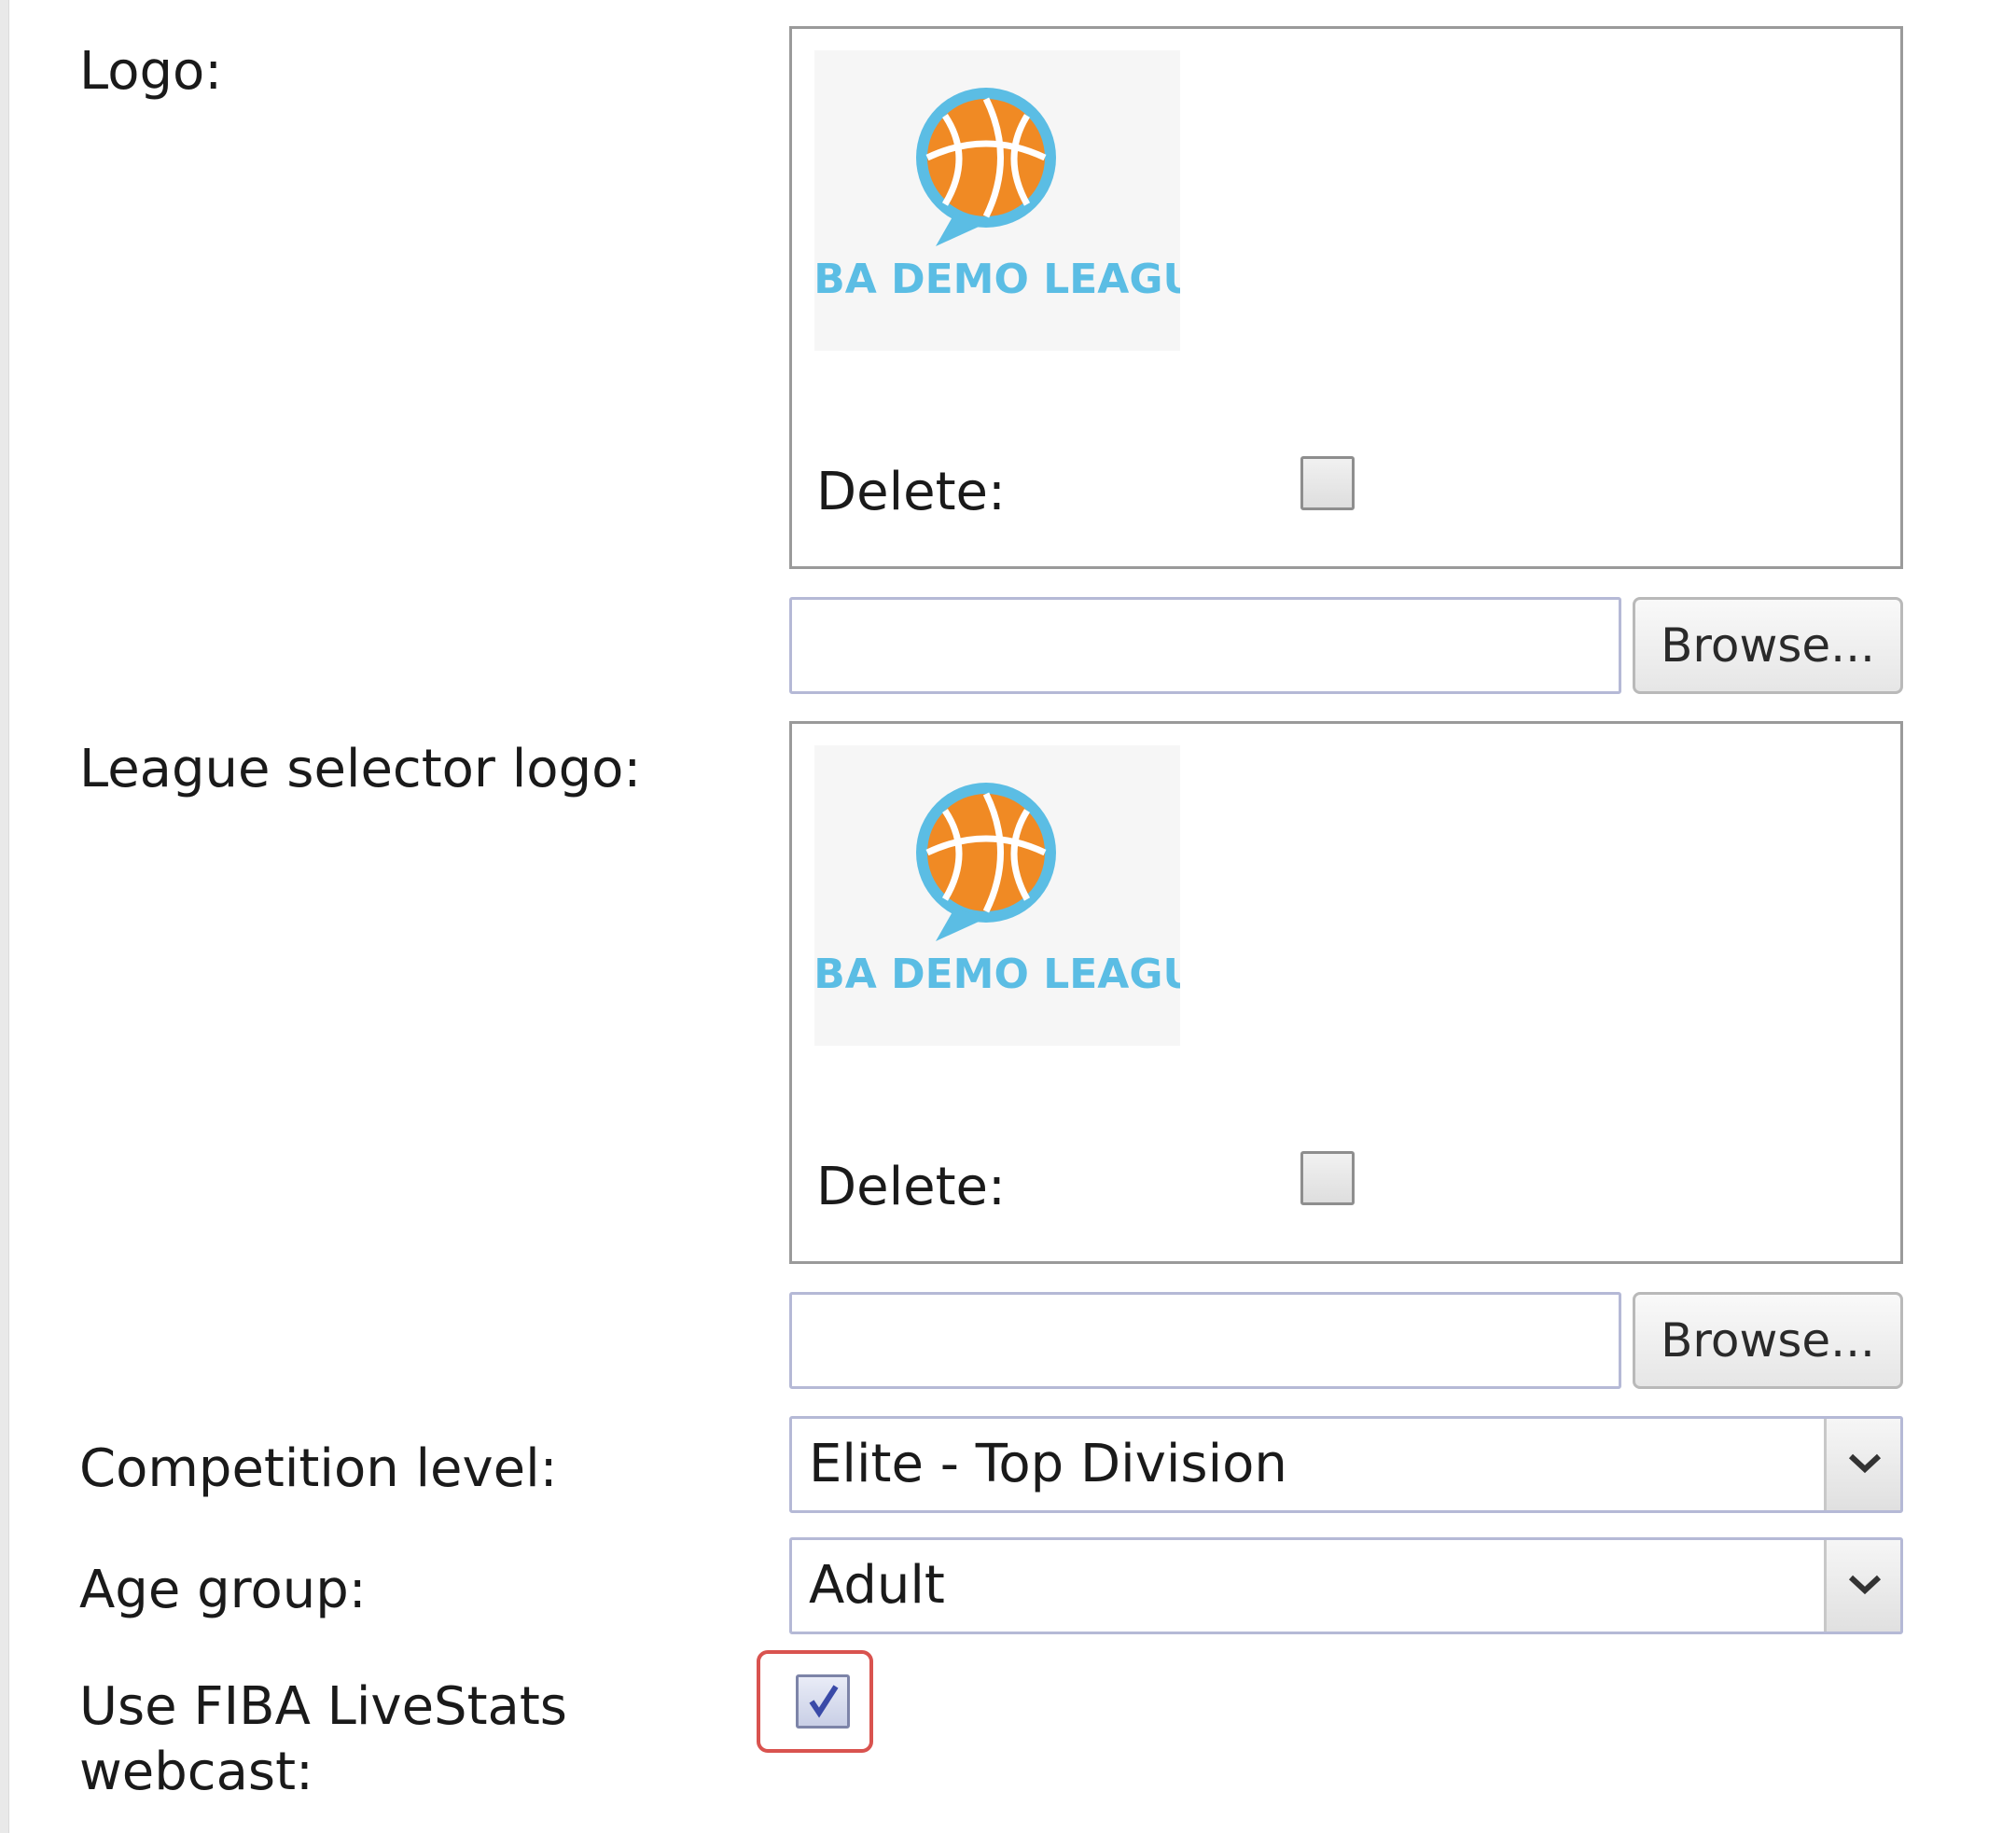 The width and height of the screenshot is (2016, 1833). What do you see at coordinates (323, 1739) in the screenshot?
I see `livestats-webcast-label: Use FIBA LiveStats webcast:` at bounding box center [323, 1739].